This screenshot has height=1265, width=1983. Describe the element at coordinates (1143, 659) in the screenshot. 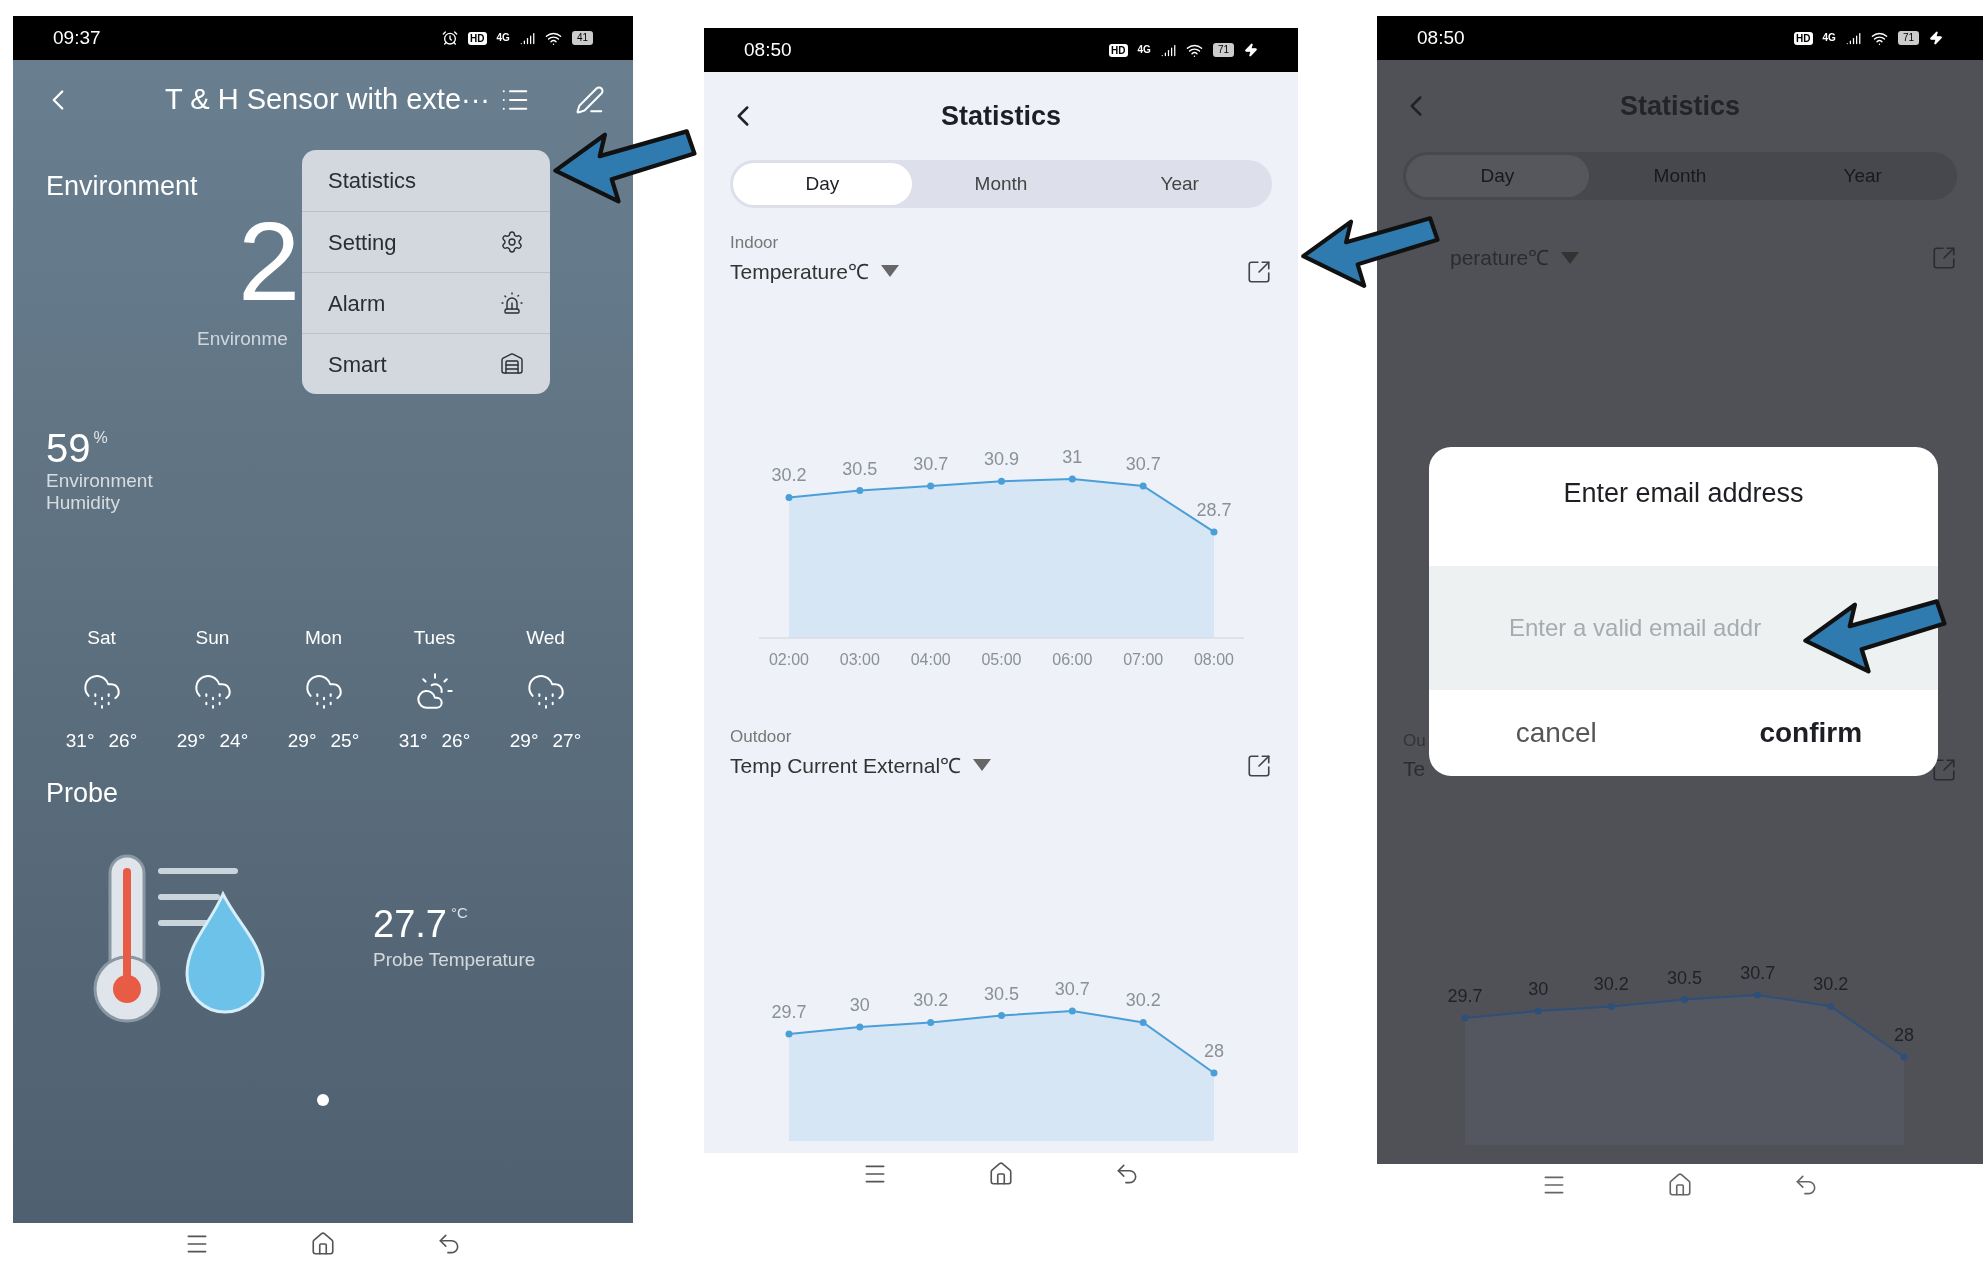

I see `x-axis-label: 07:00` at that location.